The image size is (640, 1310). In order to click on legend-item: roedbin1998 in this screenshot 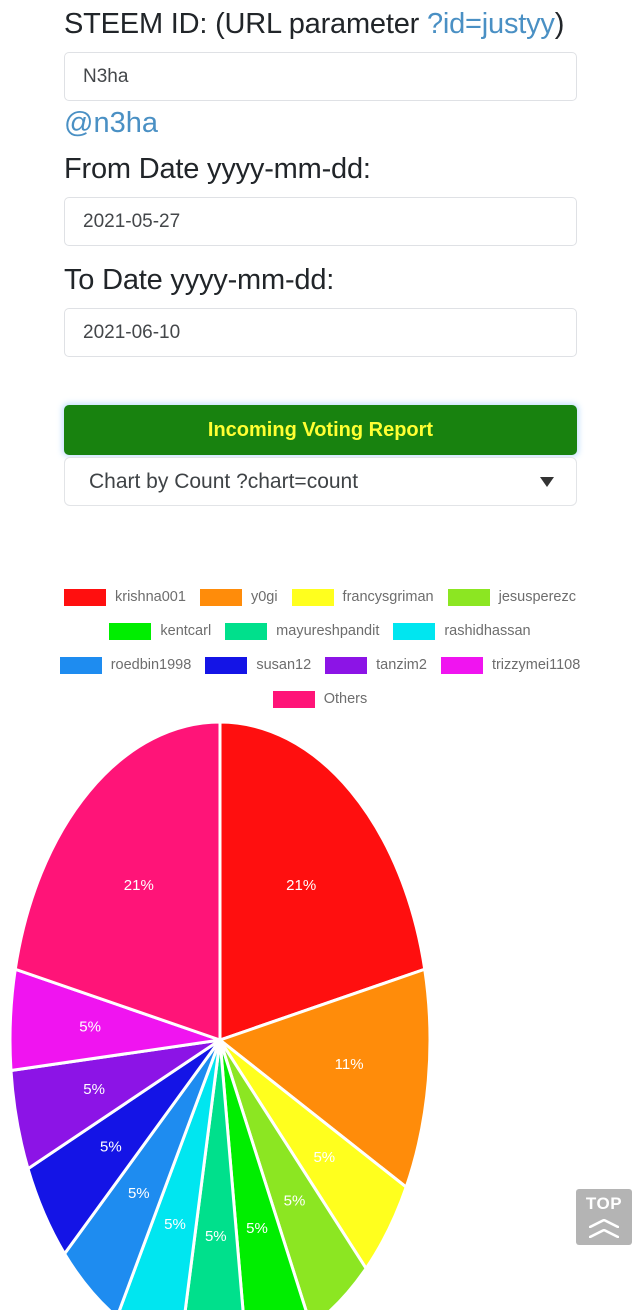, I will do `click(125, 665)`.